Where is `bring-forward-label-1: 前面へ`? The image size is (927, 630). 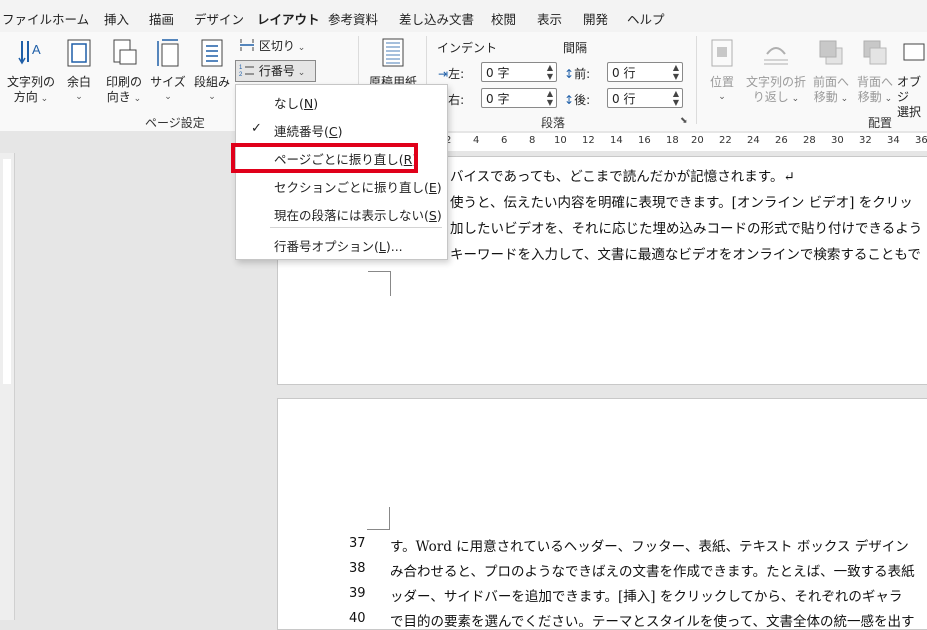
bring-forward-label-1: 前面へ is located at coordinates (830, 82).